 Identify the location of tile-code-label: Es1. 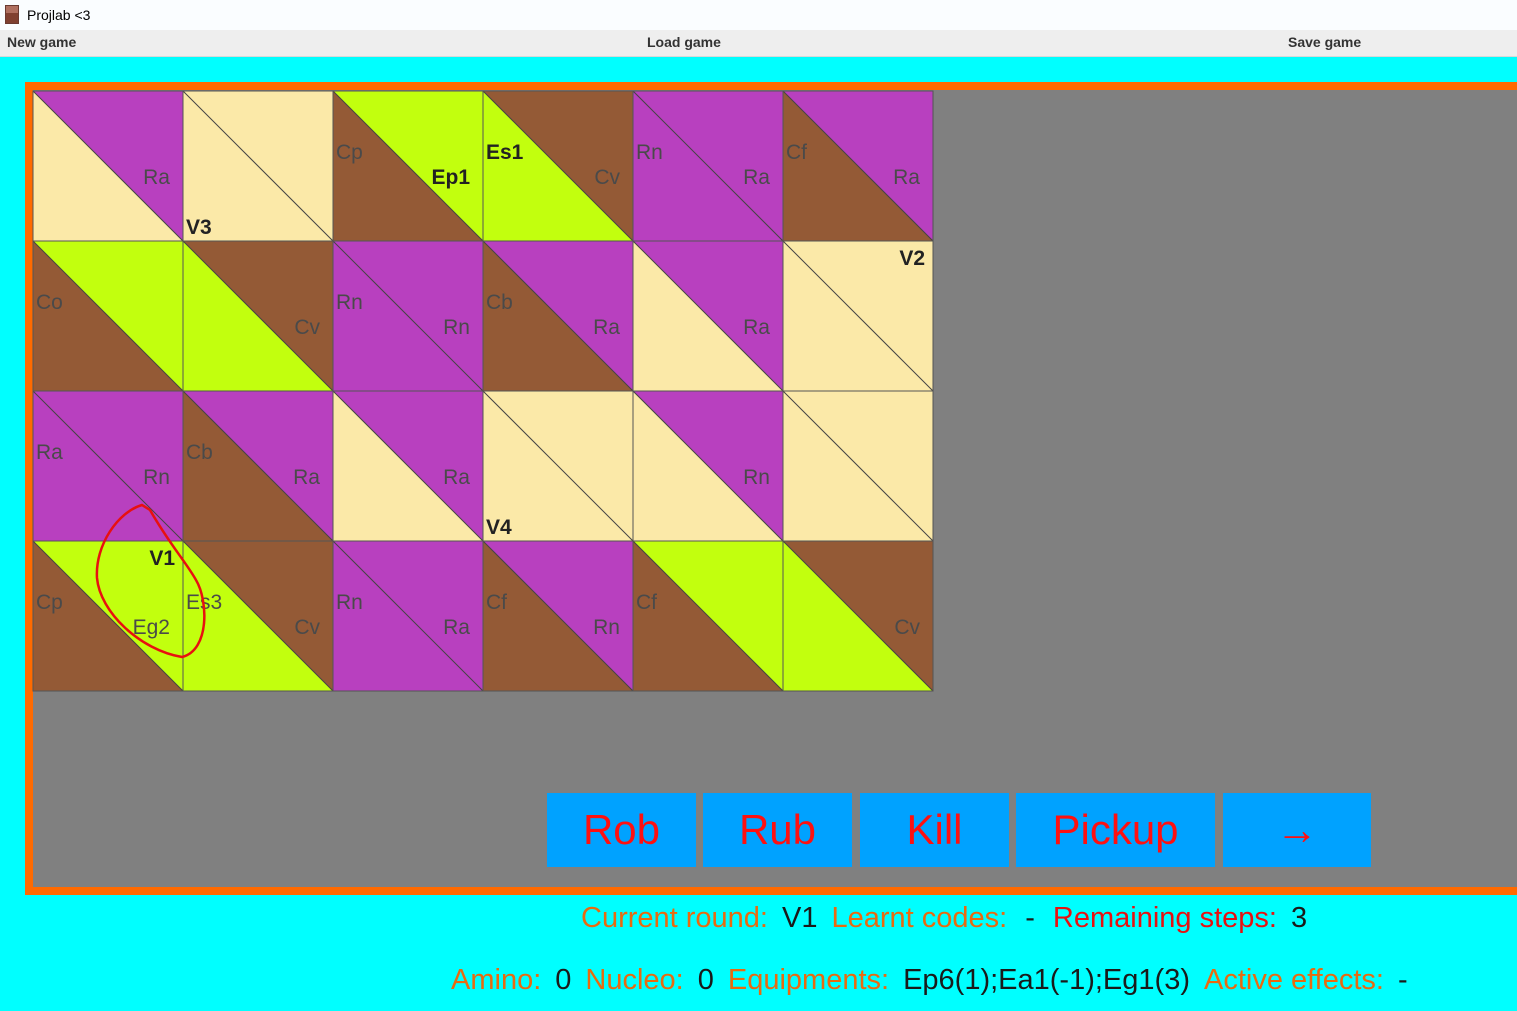
(505, 152).